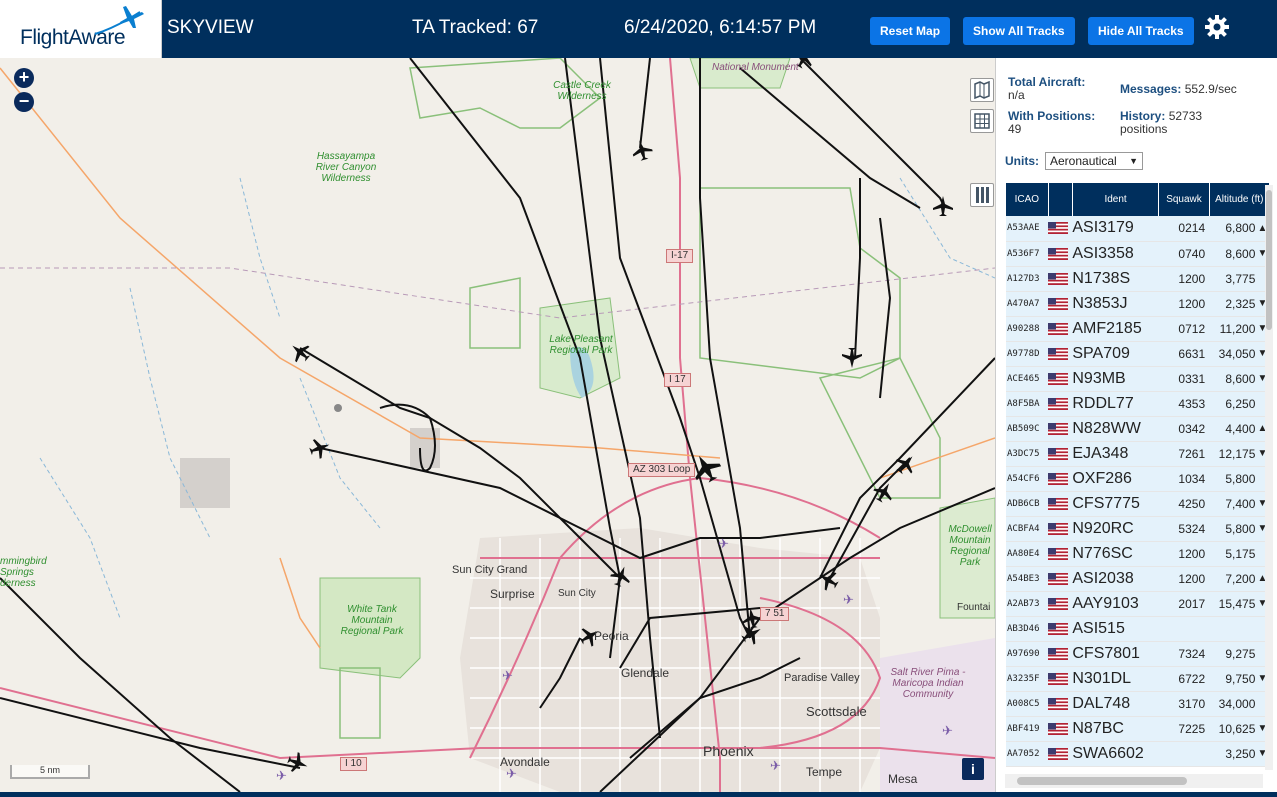 Image resolution: width=1277 pixels, height=797 pixels. What do you see at coordinates (1047, 82) in the screenshot?
I see `total-aircraft-label: Total Aircraft:` at bounding box center [1047, 82].